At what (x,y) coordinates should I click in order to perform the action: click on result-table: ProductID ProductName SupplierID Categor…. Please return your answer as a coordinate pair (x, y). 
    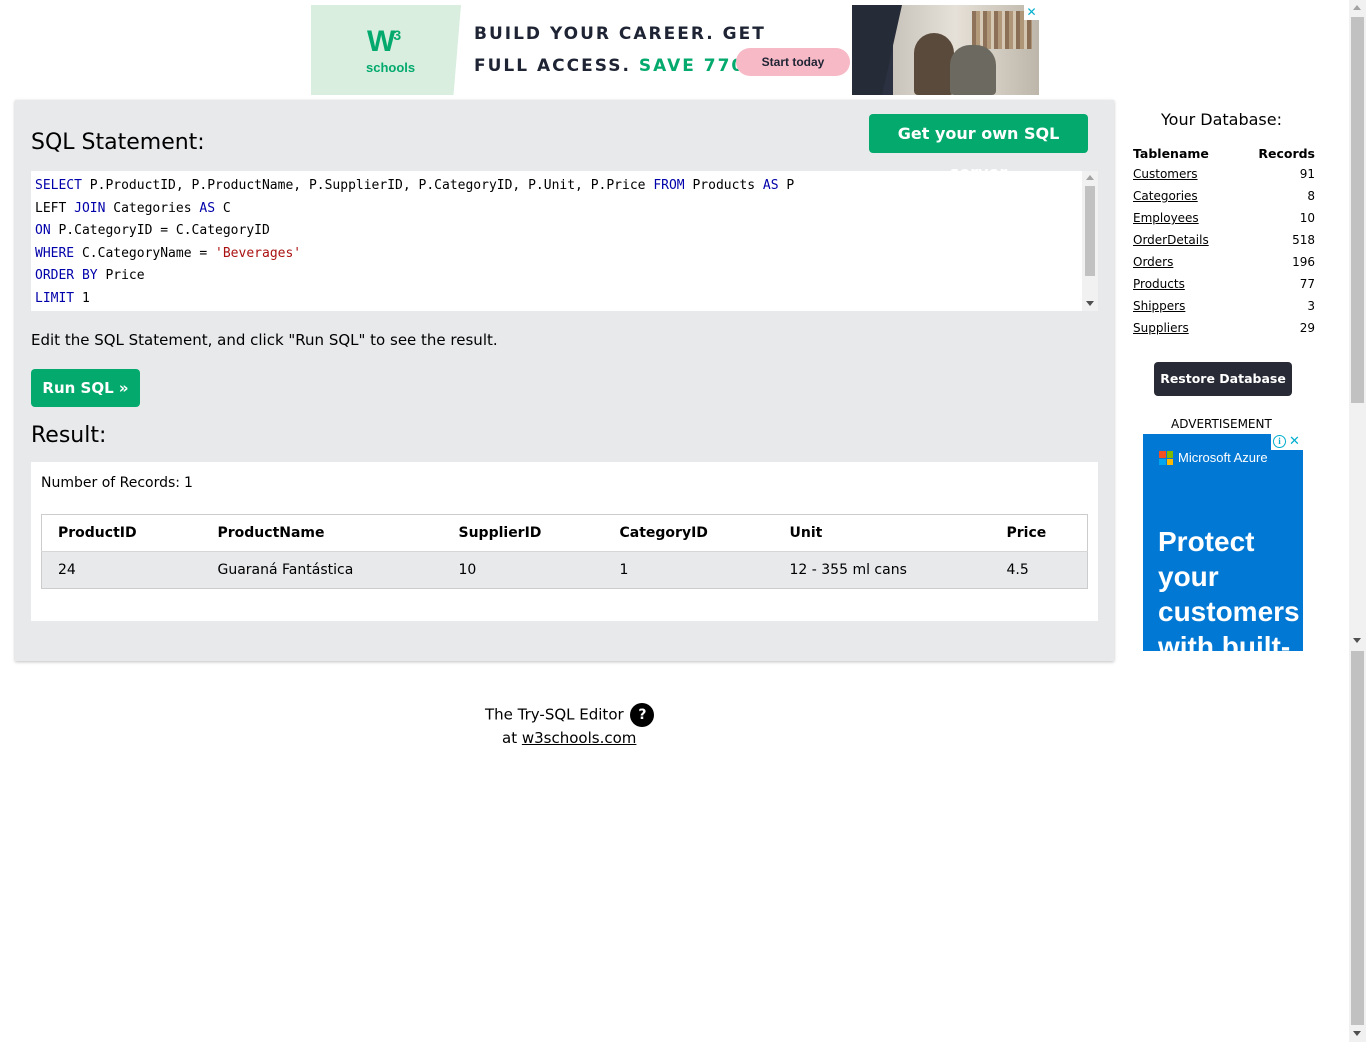
    Looking at the image, I should click on (564, 551).